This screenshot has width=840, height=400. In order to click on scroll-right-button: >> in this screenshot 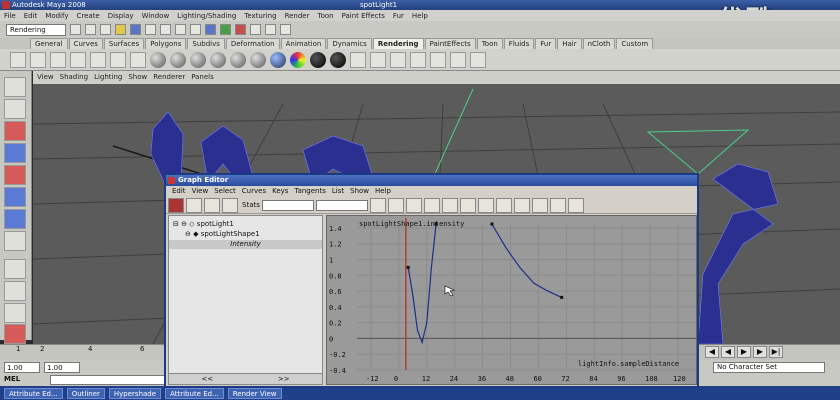, I will do `click(284, 379)`.